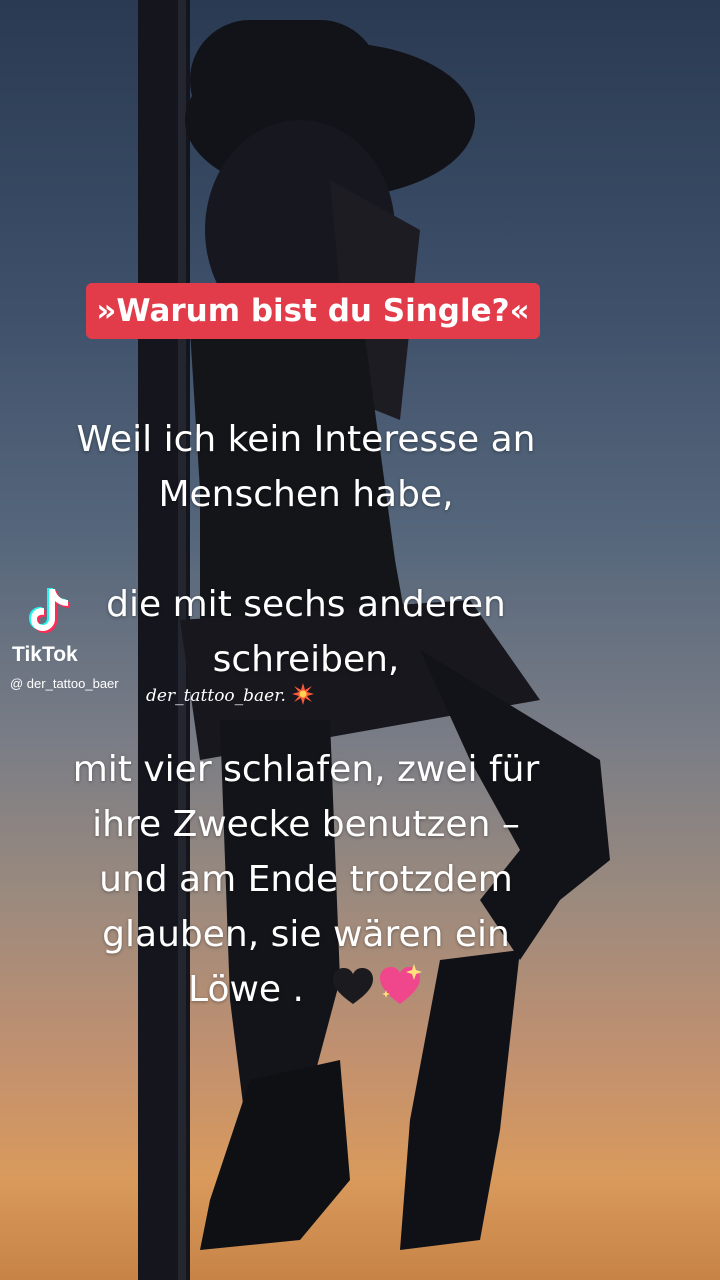  Describe the element at coordinates (353, 986) in the screenshot. I see `black-heart-icon` at that location.